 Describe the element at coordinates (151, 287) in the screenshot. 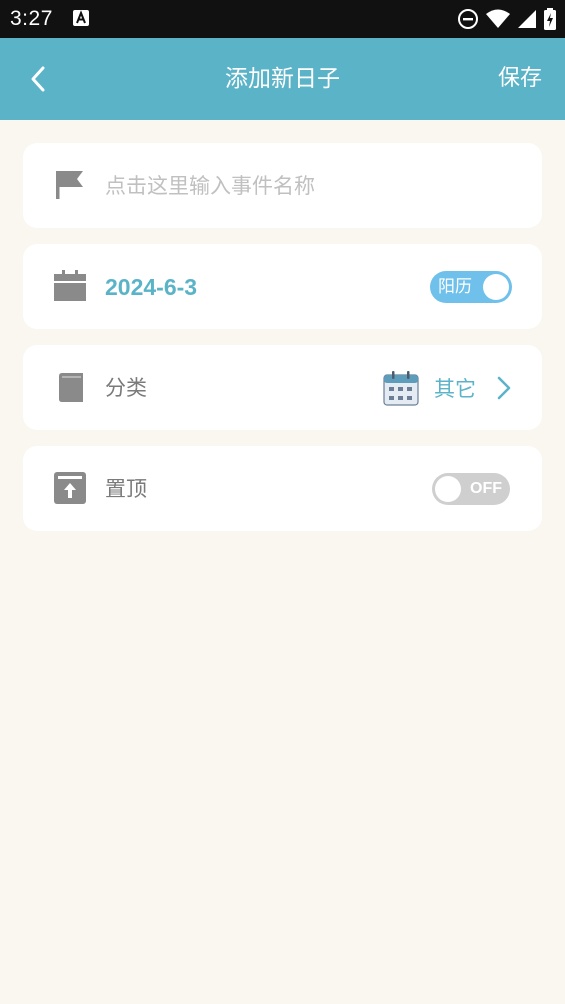

I see `date-value: 2024-6-3` at that location.